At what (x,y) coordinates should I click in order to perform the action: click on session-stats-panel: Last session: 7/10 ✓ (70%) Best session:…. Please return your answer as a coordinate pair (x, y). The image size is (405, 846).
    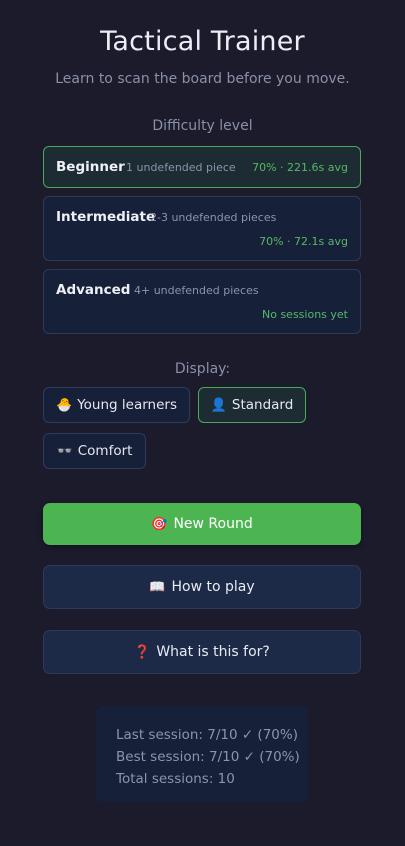
    Looking at the image, I should click on (202, 754).